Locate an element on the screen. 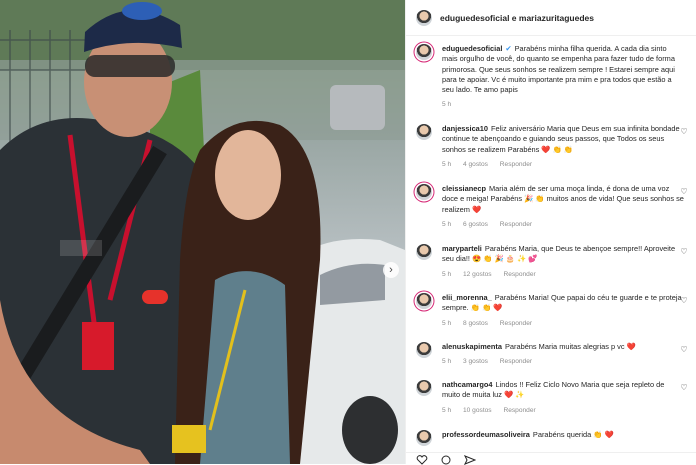 The width and height of the screenshot is (696, 465). post-actions-bar is located at coordinates (551, 458).